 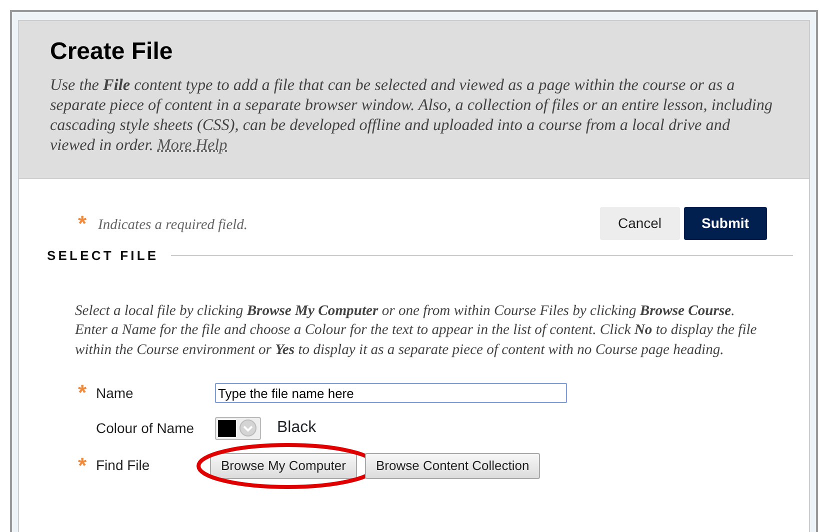 I want to click on required-note: Indicates a required field., so click(x=173, y=225).